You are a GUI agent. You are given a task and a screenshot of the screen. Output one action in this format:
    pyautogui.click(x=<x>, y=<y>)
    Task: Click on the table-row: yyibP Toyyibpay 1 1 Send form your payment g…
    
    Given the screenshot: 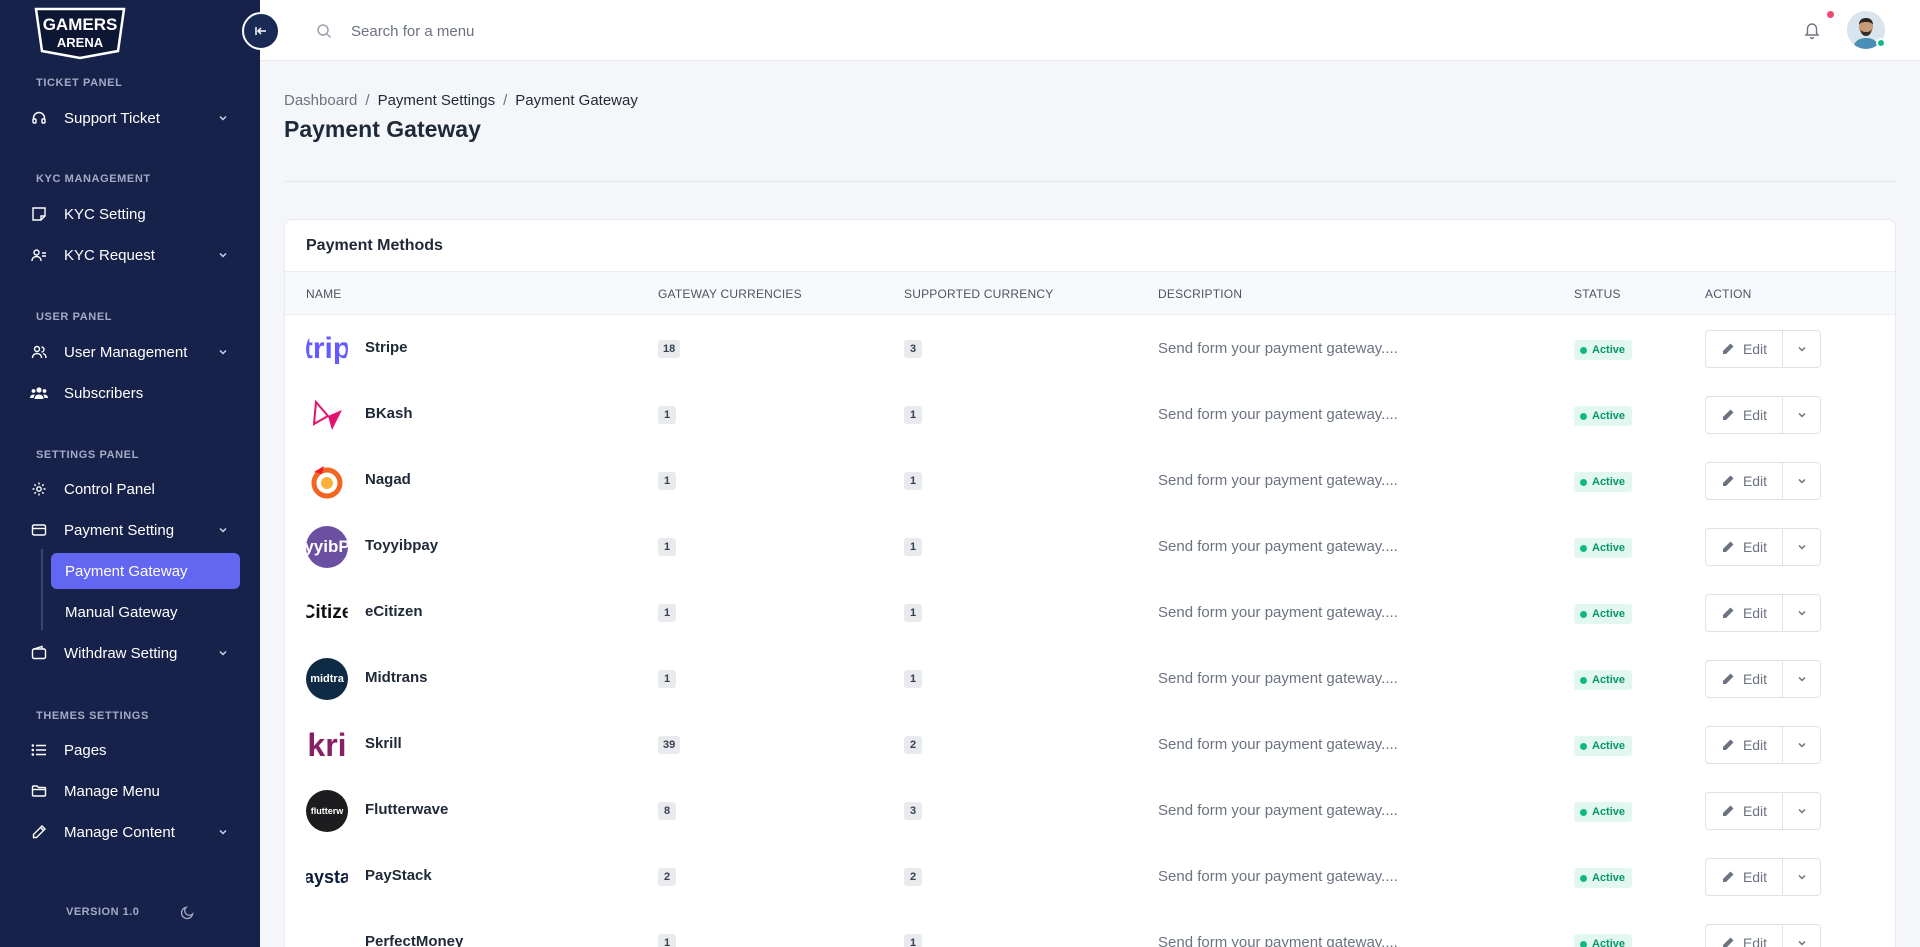 What is the action you would take?
    pyautogui.click(x=1090, y=547)
    